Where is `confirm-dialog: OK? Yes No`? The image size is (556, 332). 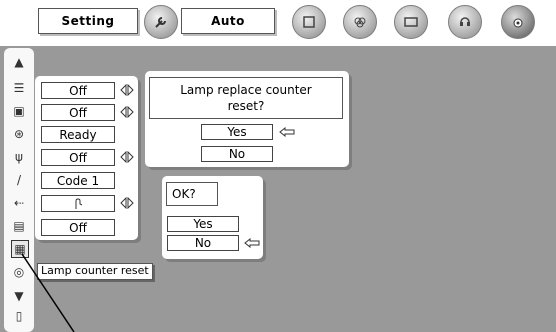 confirm-dialog: OK? Yes No is located at coordinates (212, 217).